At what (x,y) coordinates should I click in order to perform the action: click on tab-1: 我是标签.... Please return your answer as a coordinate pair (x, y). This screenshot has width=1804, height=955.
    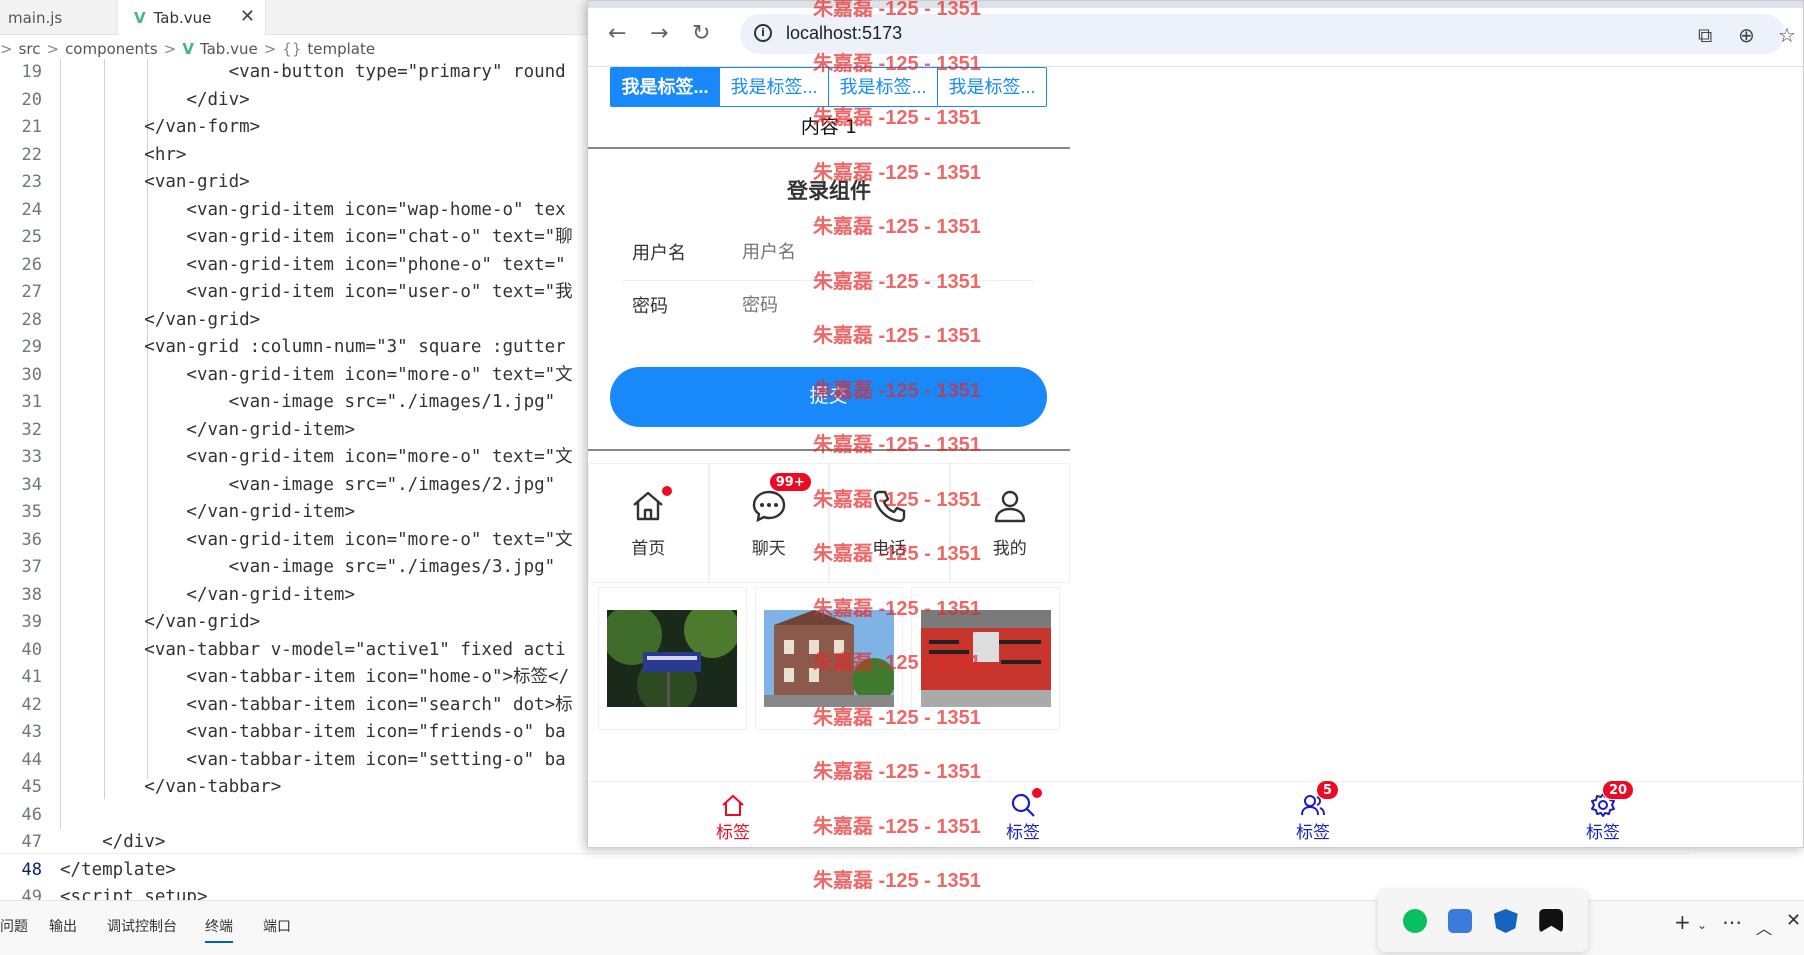
    Looking at the image, I should click on (665, 87).